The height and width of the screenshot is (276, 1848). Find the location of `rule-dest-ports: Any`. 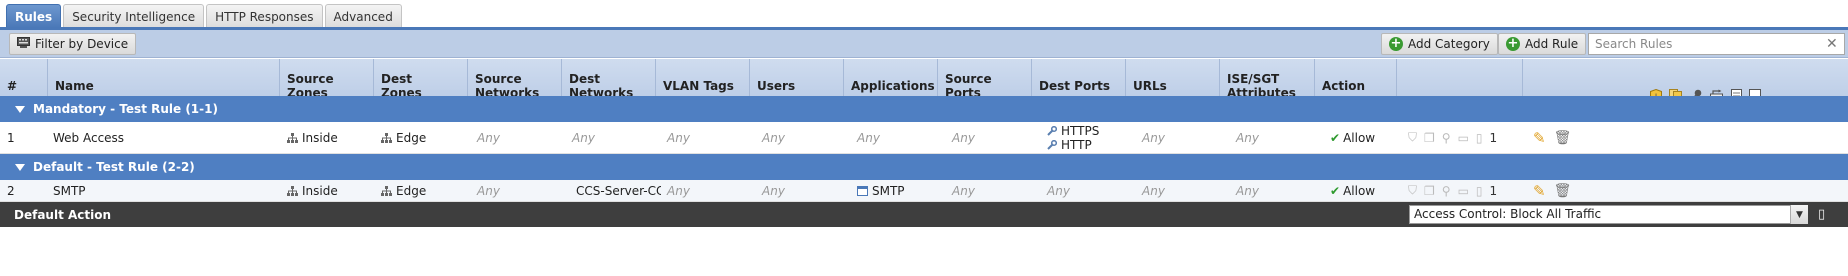

rule-dest-ports: Any is located at coordinates (1058, 190).